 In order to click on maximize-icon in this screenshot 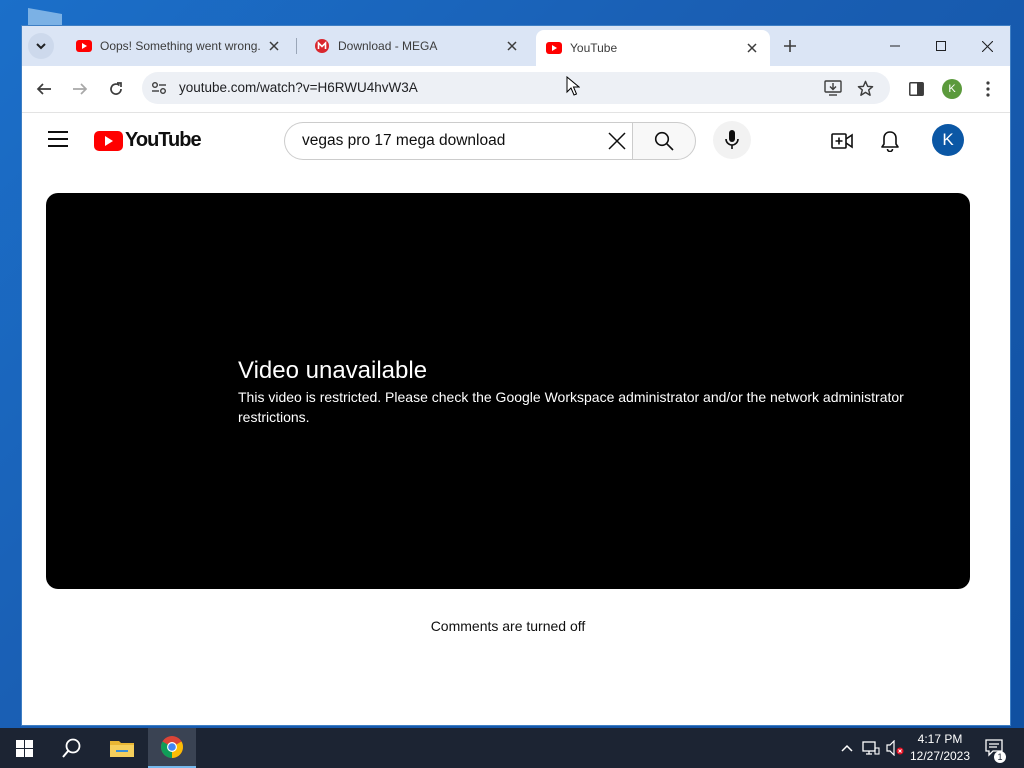, I will do `click(941, 46)`.